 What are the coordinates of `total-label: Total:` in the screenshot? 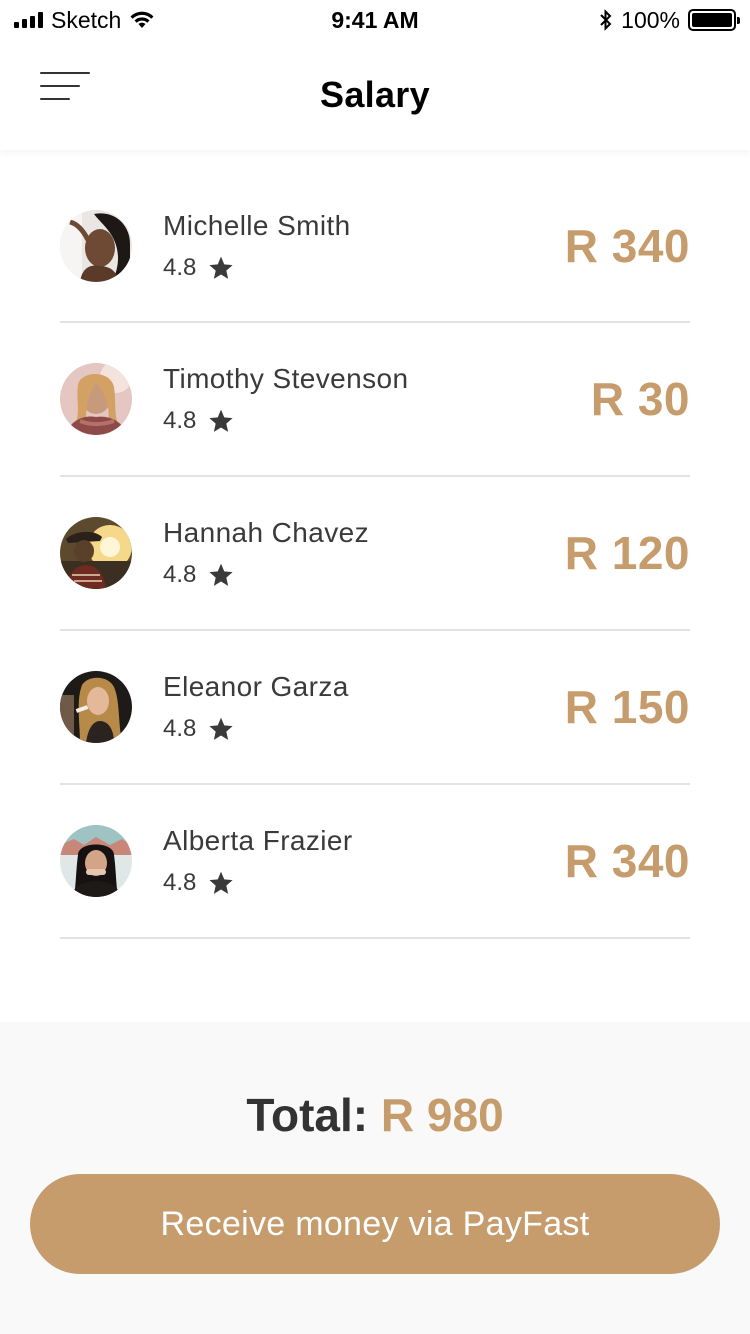 It's located at (313, 1115).